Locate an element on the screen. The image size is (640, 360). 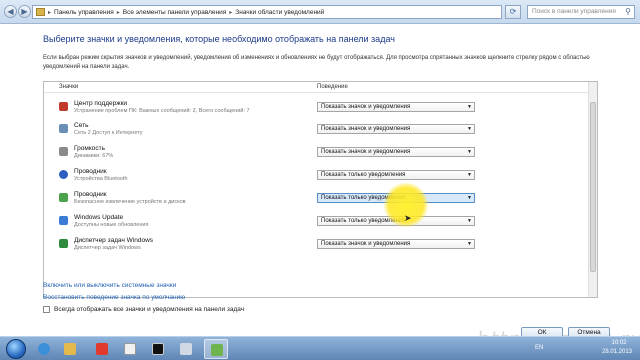
clock-date: 28.01.2013 is located at coordinates (617, 352).